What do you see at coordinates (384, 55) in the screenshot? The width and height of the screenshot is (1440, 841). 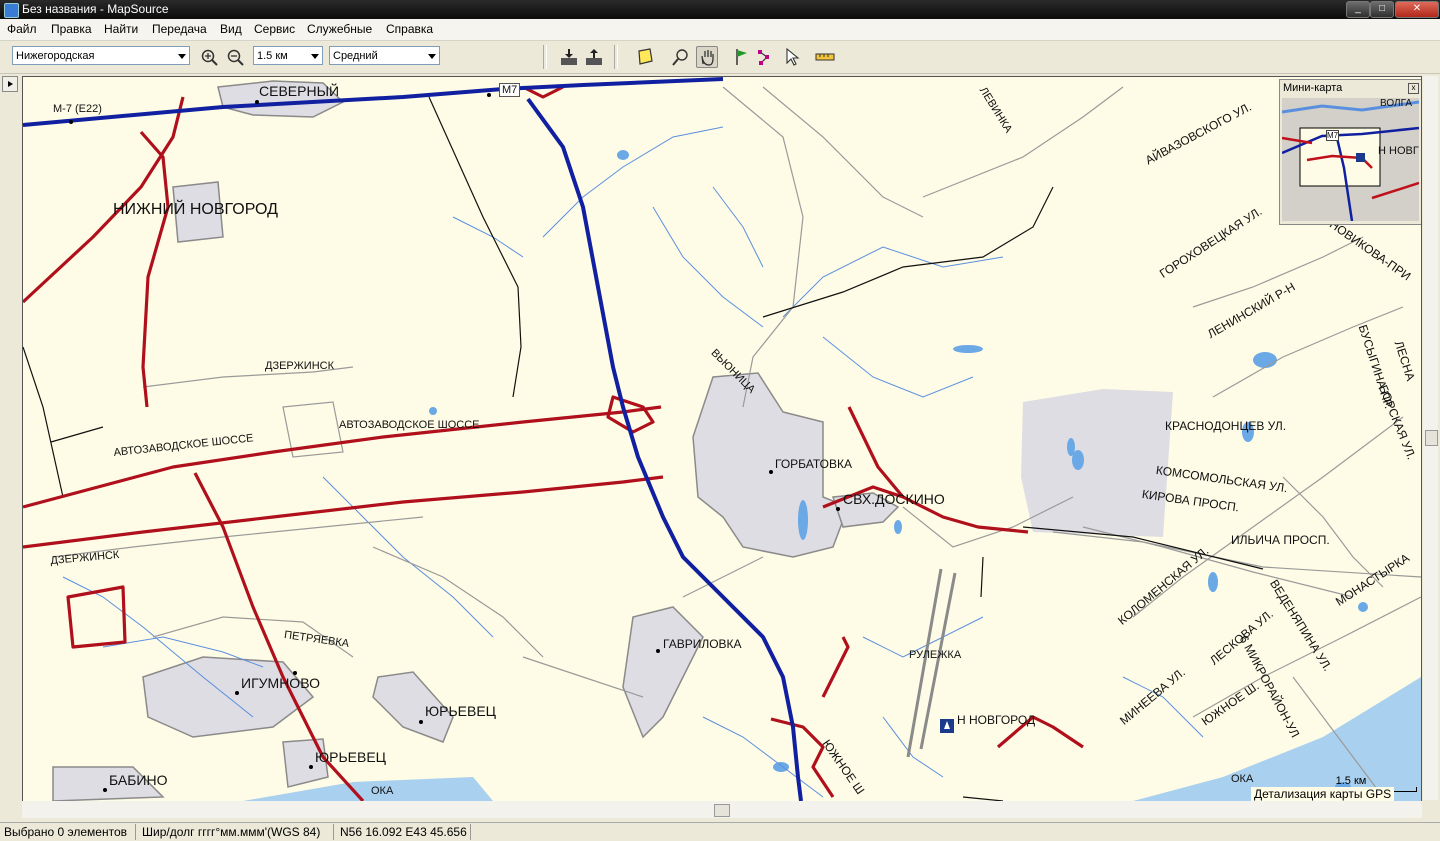 I see `detail-level-select: Средний` at bounding box center [384, 55].